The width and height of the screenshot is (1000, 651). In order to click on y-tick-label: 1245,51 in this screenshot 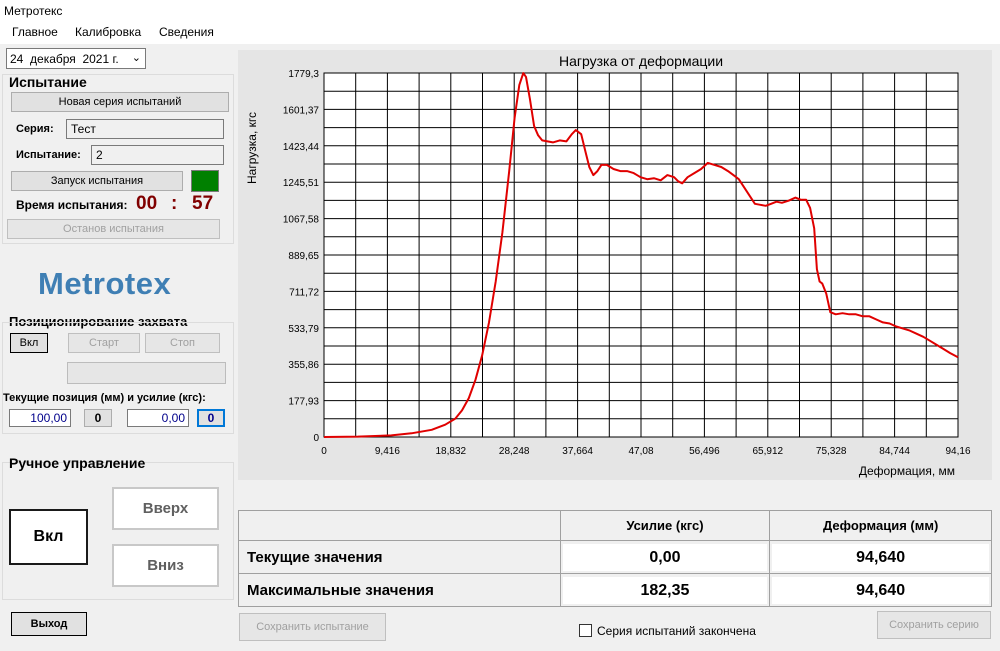, I will do `click(301, 183)`.